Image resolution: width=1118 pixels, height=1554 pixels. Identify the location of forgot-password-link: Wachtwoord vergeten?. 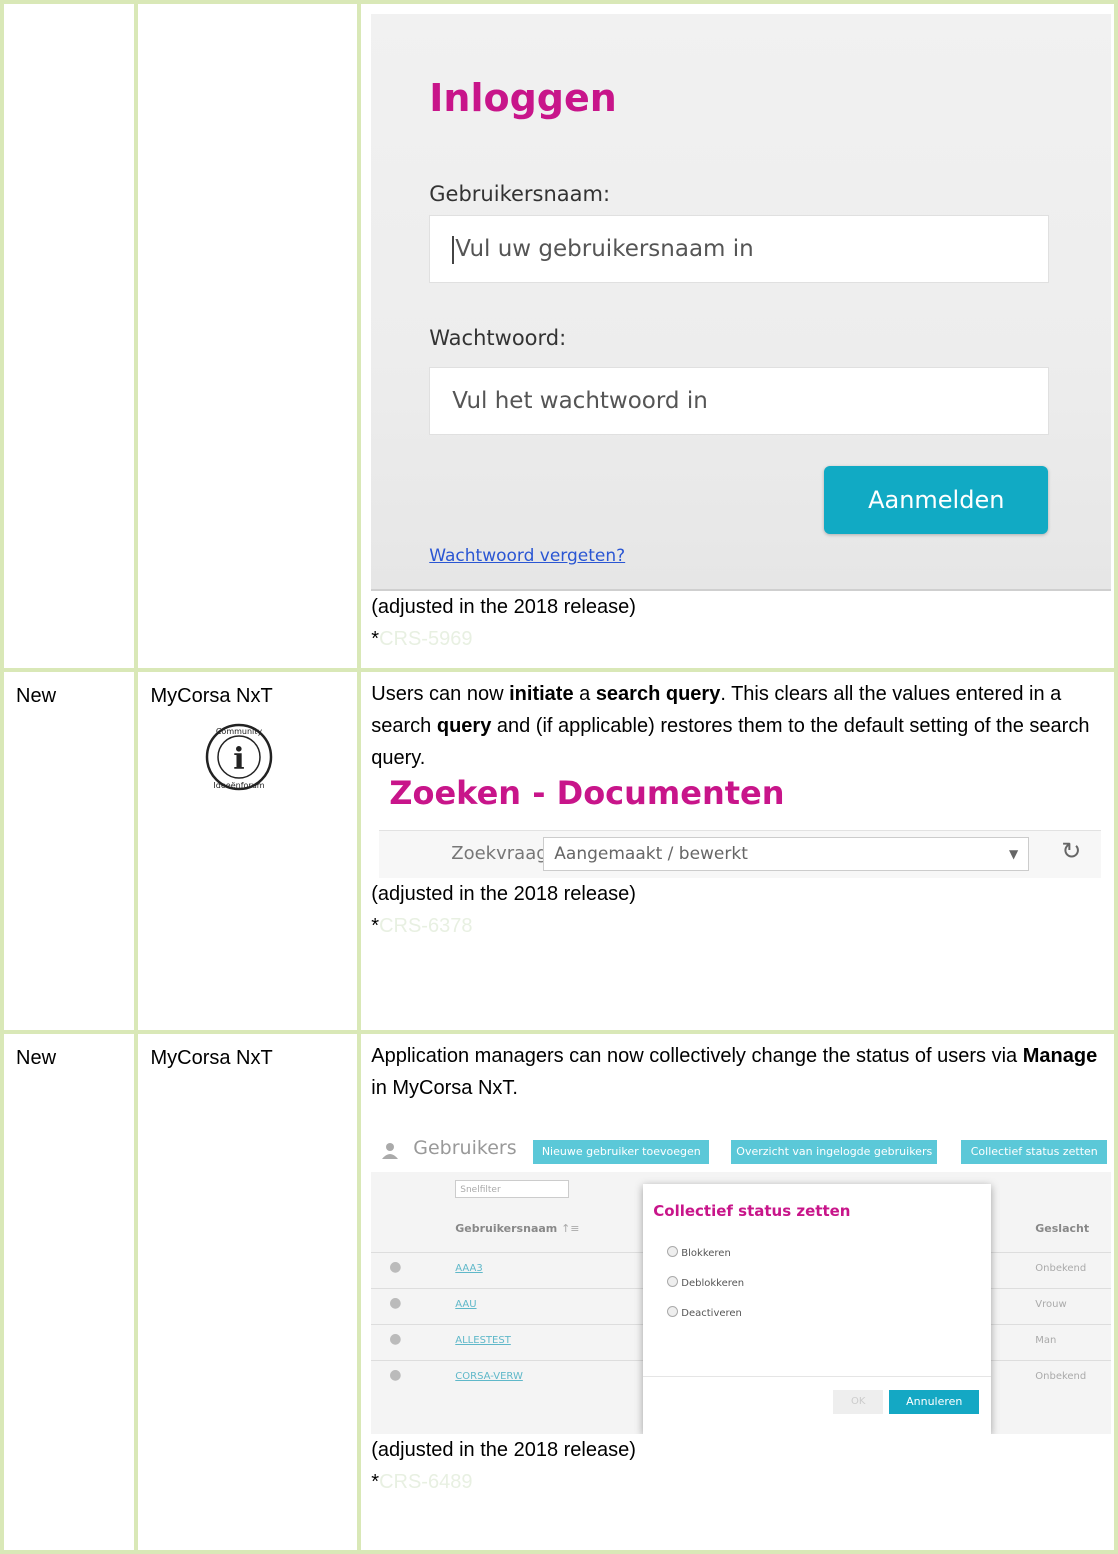
(527, 556).